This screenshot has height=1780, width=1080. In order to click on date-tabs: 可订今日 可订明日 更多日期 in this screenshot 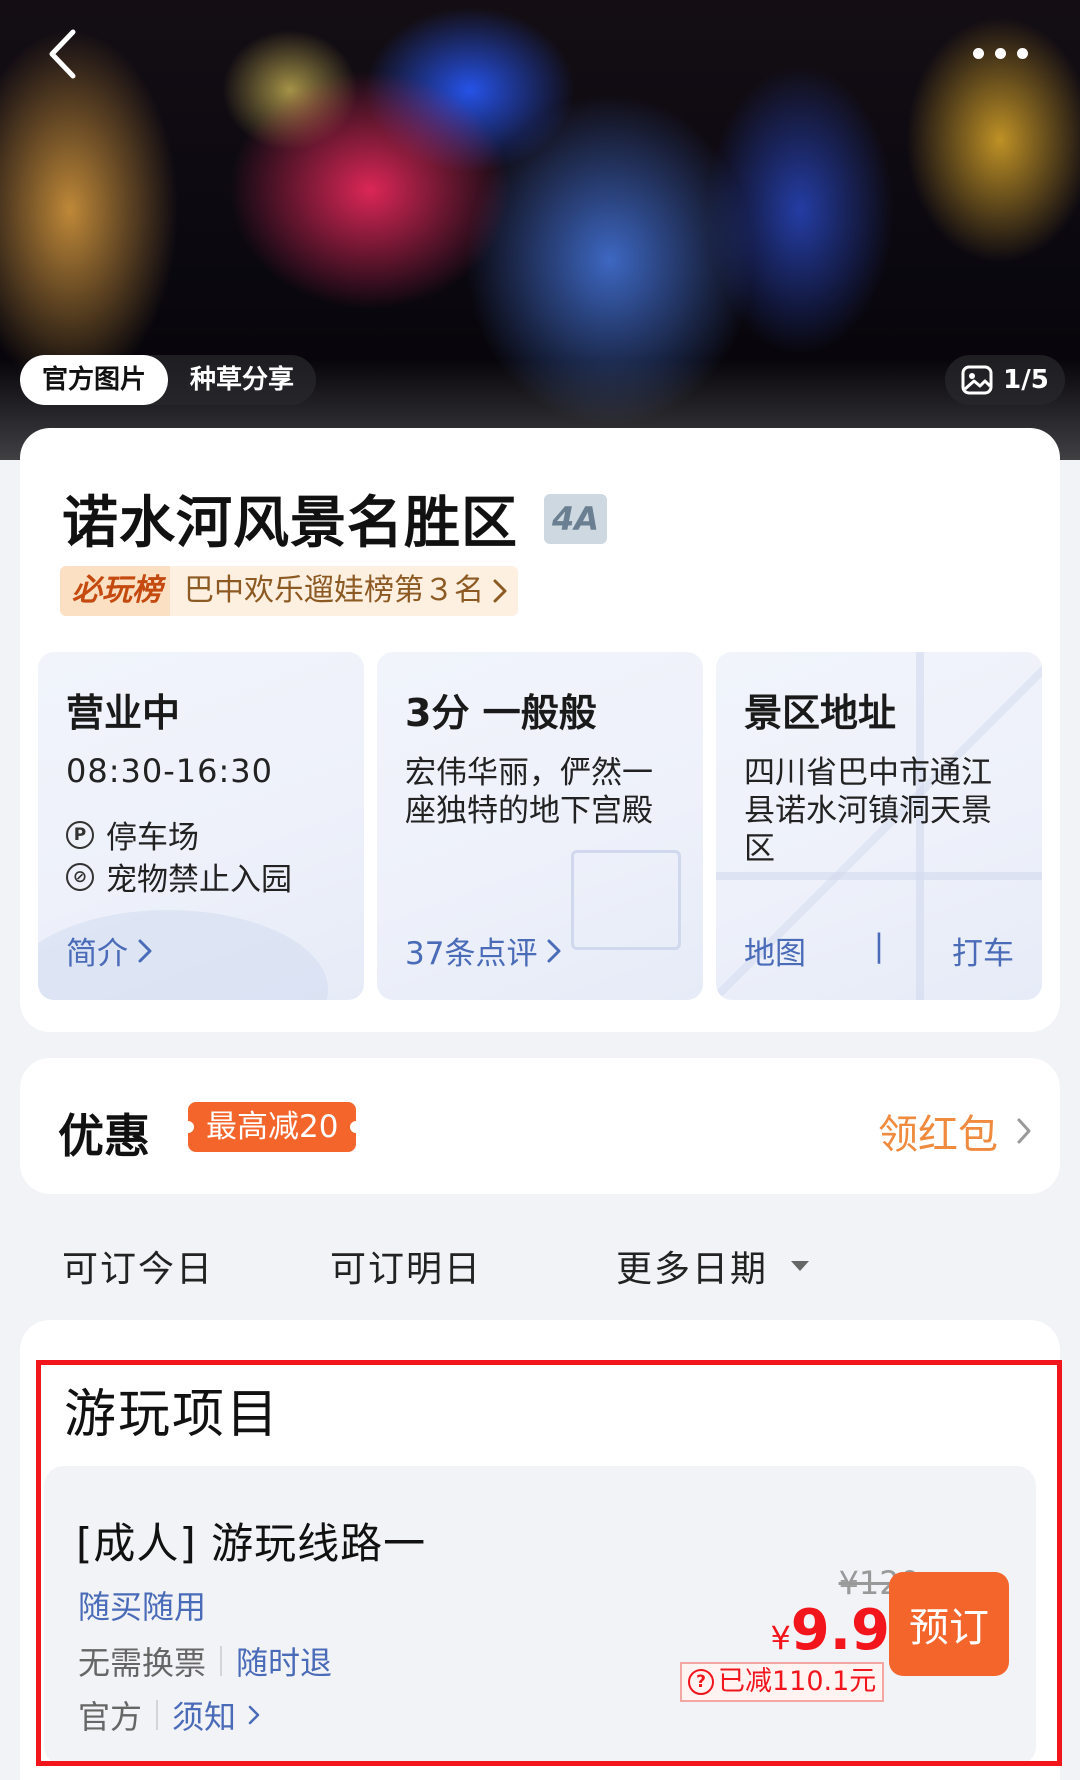, I will do `click(562, 1268)`.